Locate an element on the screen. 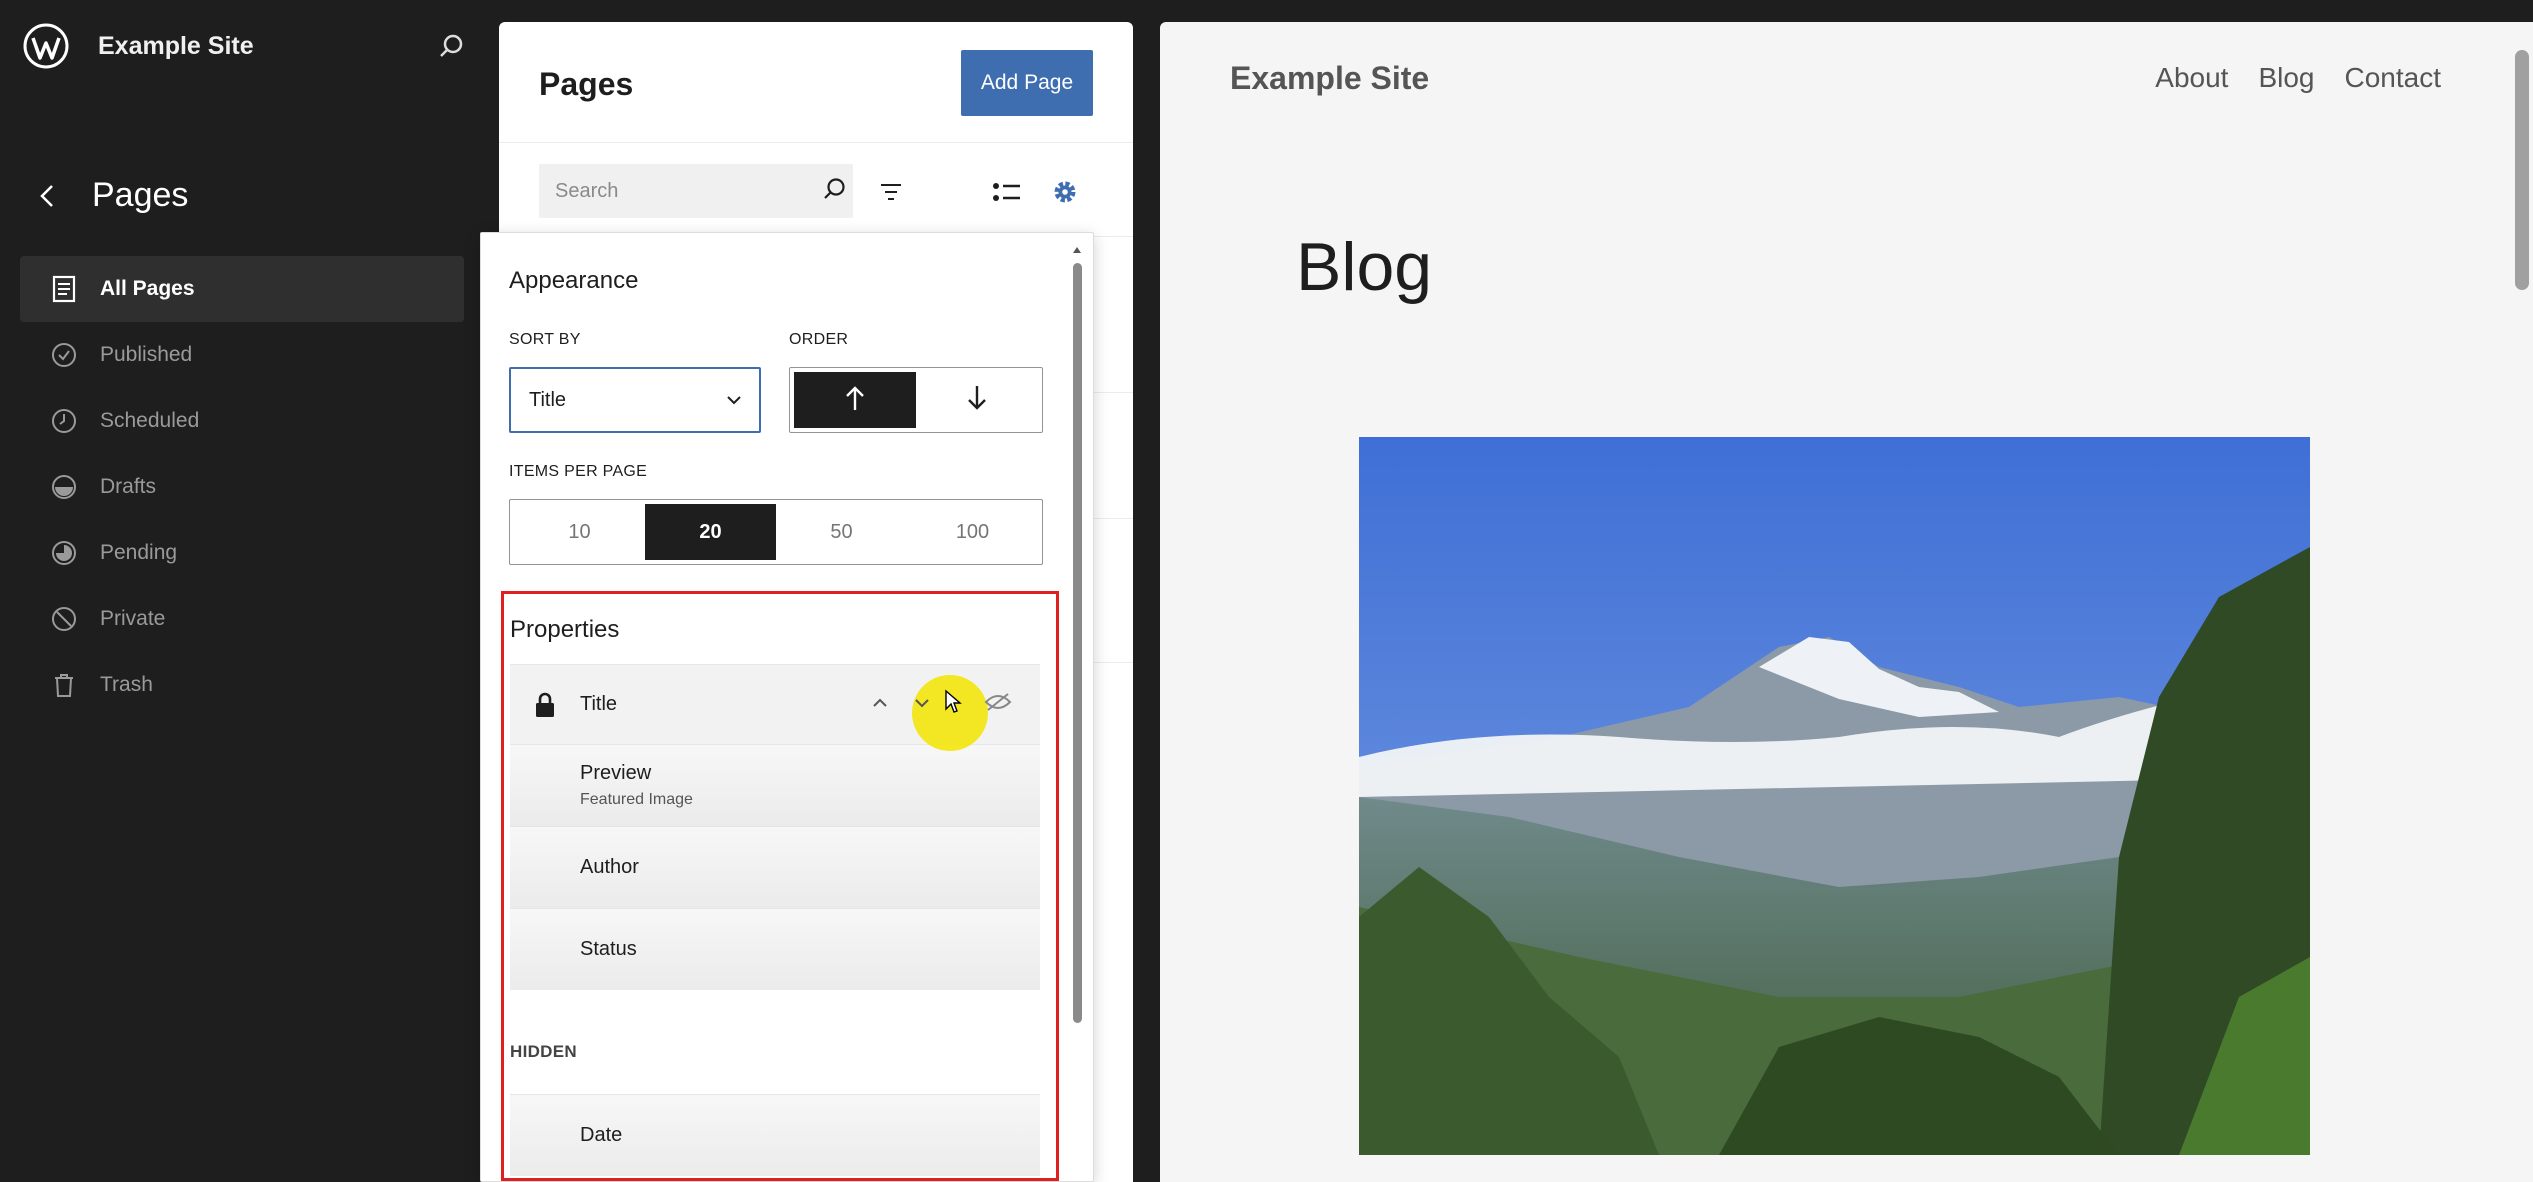 This screenshot has height=1182, width=2533. preview-nav-about: About is located at coordinates (2191, 78).